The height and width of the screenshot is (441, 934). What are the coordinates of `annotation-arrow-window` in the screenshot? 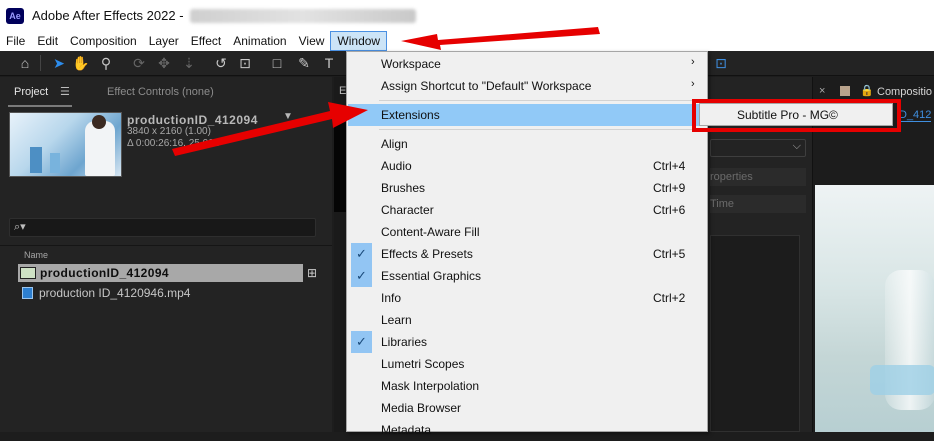 It's located at (500, 38).